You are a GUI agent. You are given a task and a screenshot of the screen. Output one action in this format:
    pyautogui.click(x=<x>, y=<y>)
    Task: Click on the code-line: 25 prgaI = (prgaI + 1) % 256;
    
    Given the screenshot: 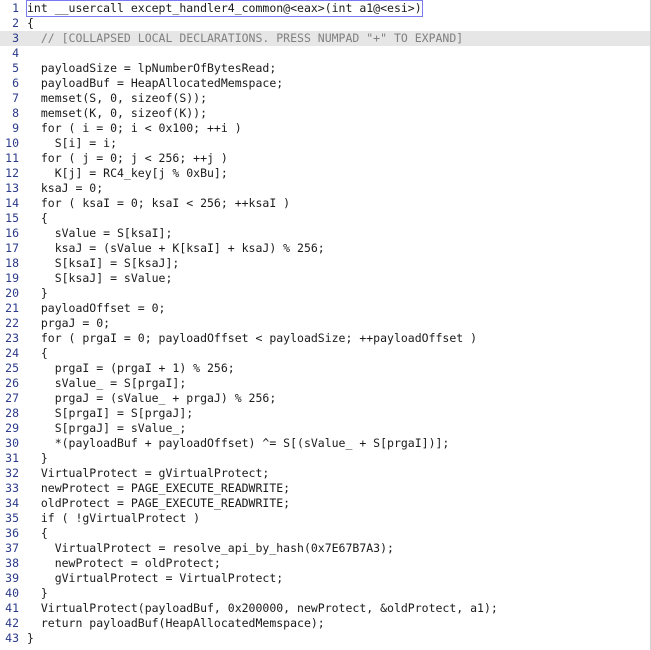 What is the action you would take?
    pyautogui.click(x=325, y=368)
    